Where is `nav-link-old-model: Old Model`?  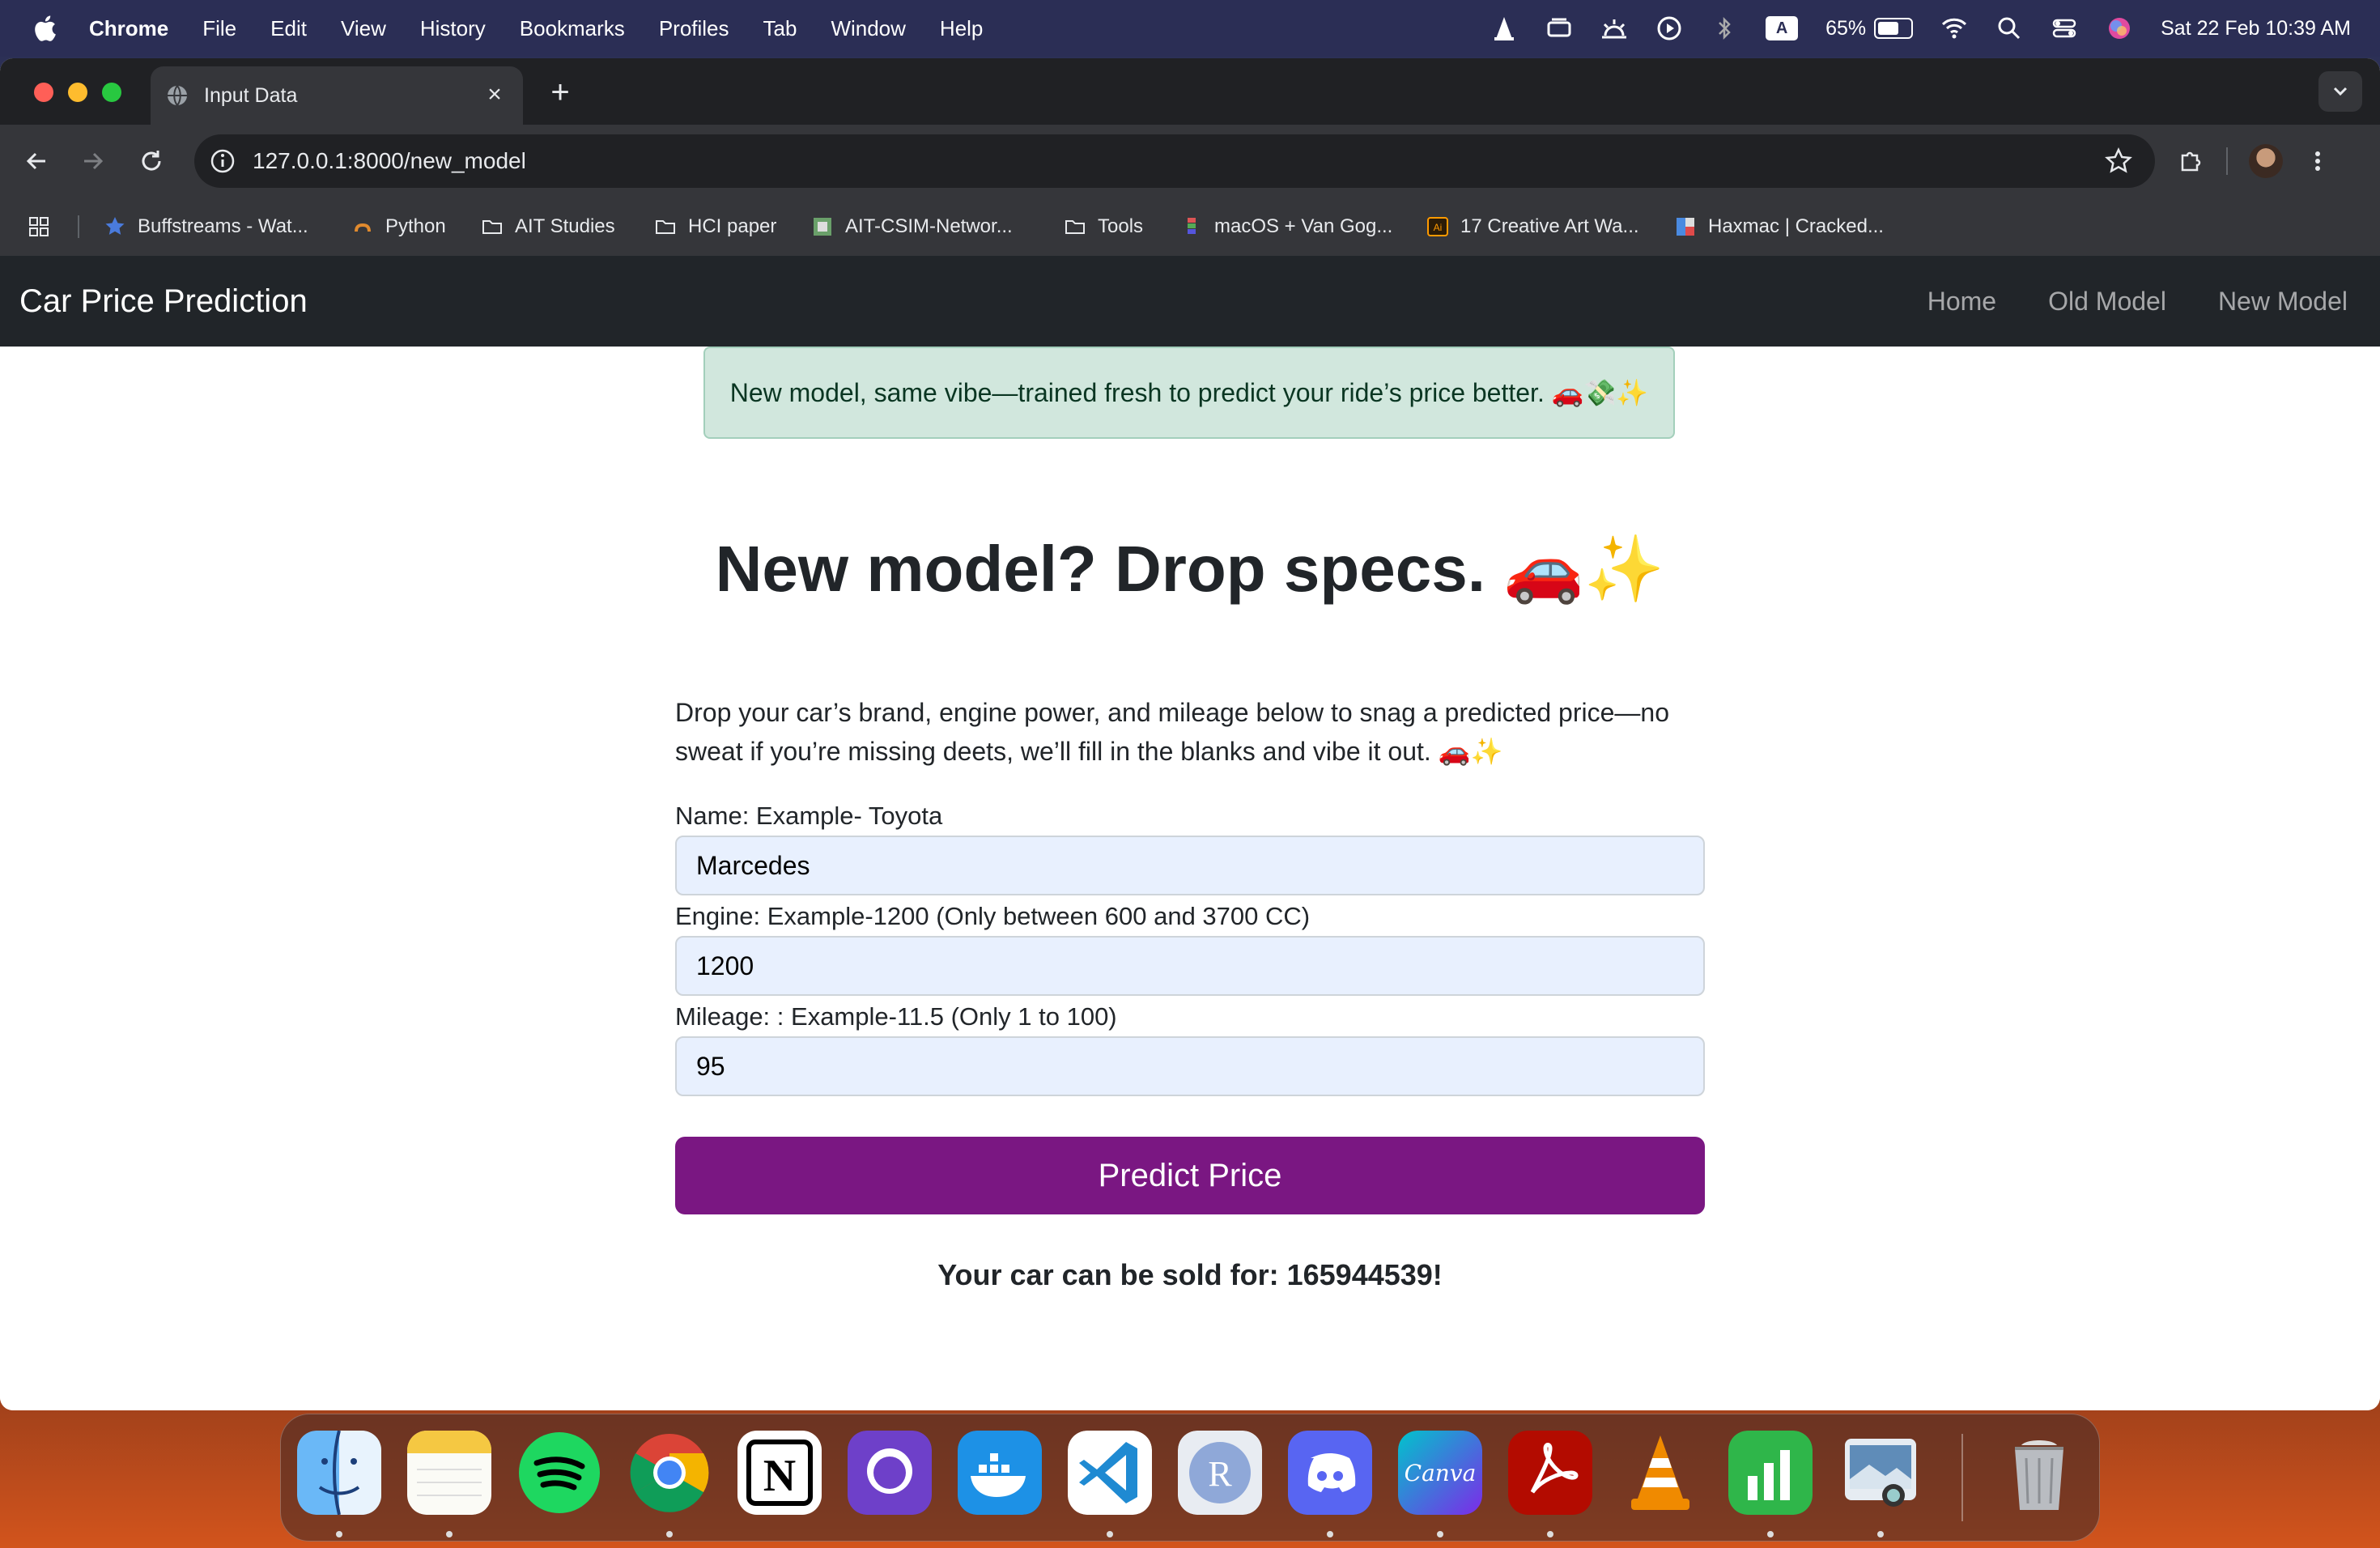
nav-link-old-model: Old Model is located at coordinates (2107, 302).